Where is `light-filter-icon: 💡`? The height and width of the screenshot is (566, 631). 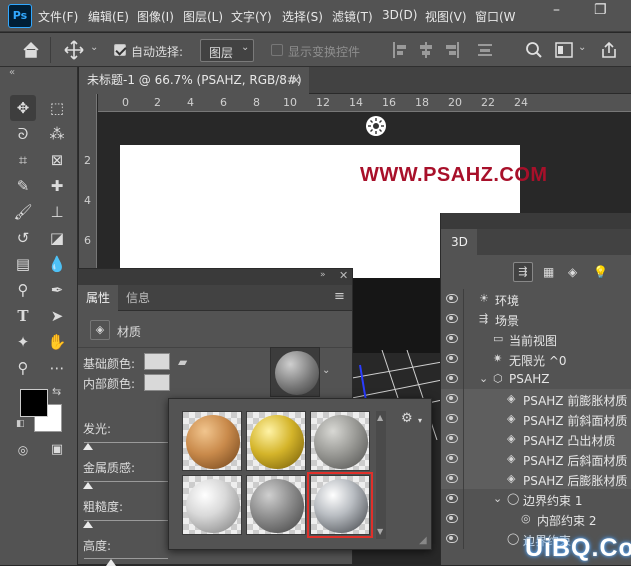
light-filter-icon: 💡 is located at coordinates (600, 272).